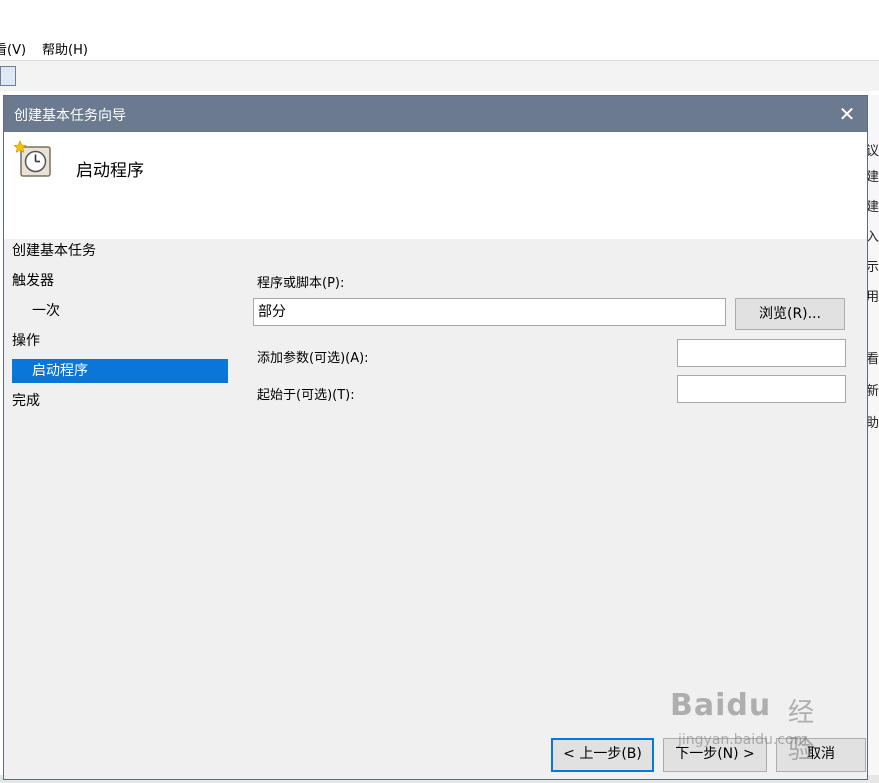 This screenshot has height=783, width=879. Describe the element at coordinates (439, 76) in the screenshot. I see `background-toolbar` at that location.